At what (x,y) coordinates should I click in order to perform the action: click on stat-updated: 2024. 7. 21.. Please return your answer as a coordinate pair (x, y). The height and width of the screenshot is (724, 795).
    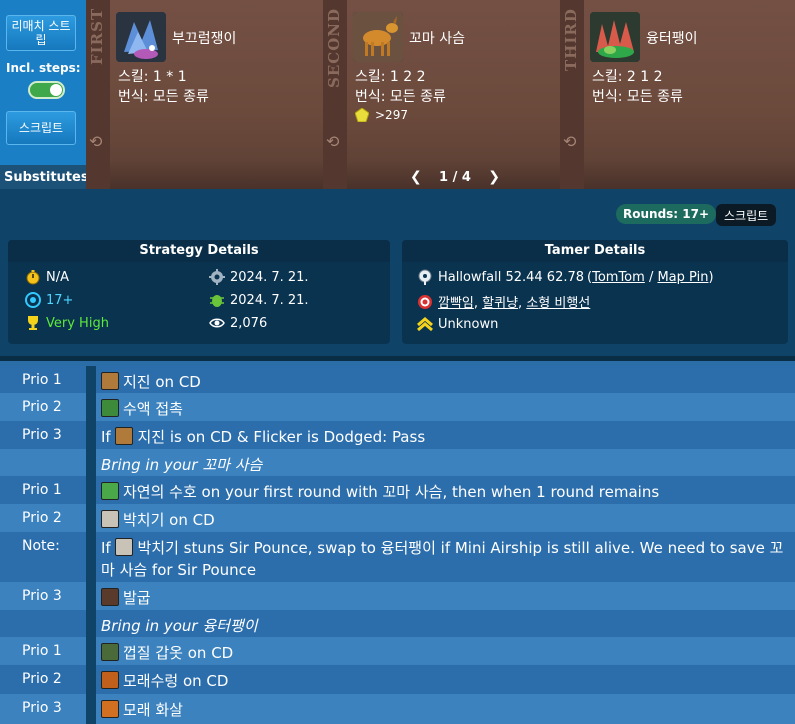
    Looking at the image, I should click on (259, 300).